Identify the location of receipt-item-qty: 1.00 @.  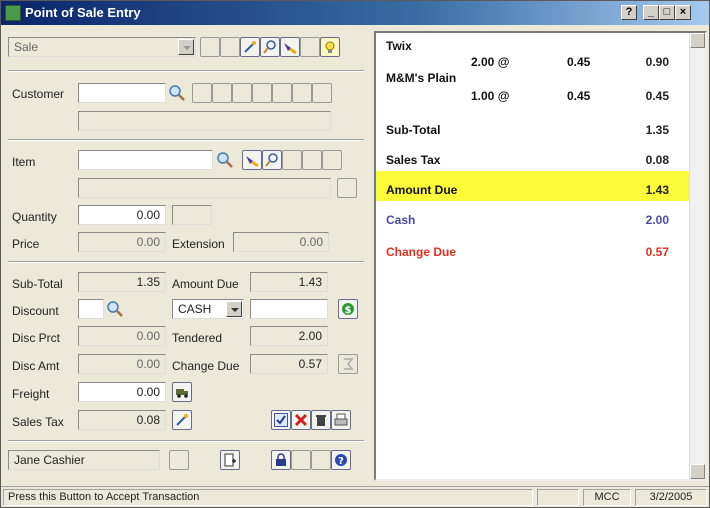
(490, 96).